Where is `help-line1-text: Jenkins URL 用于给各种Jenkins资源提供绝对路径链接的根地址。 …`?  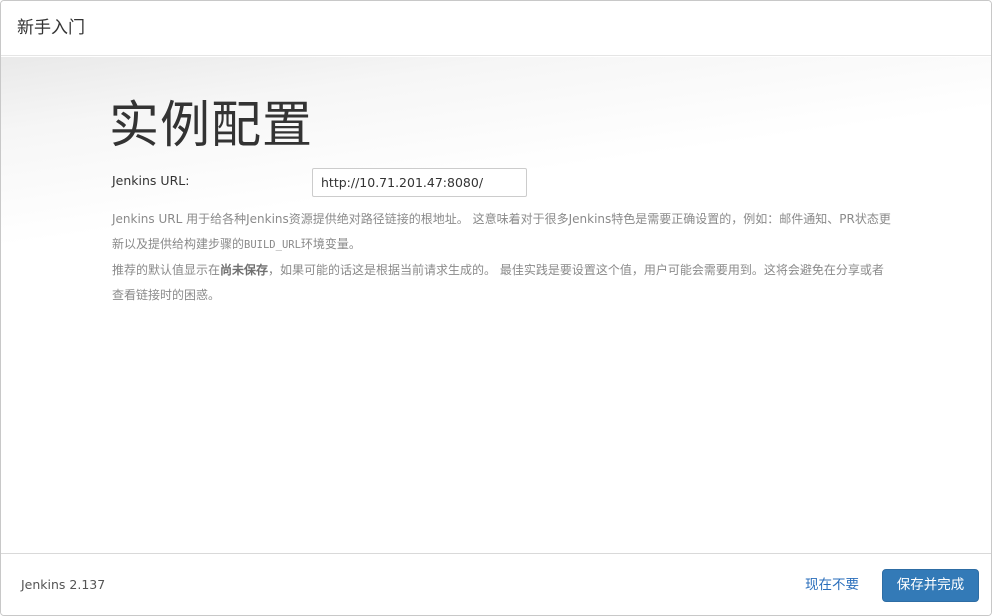
help-line1-text: Jenkins URL 用于给各种Jenkins资源提供绝对路径链接的根地址。 … is located at coordinates (501, 231).